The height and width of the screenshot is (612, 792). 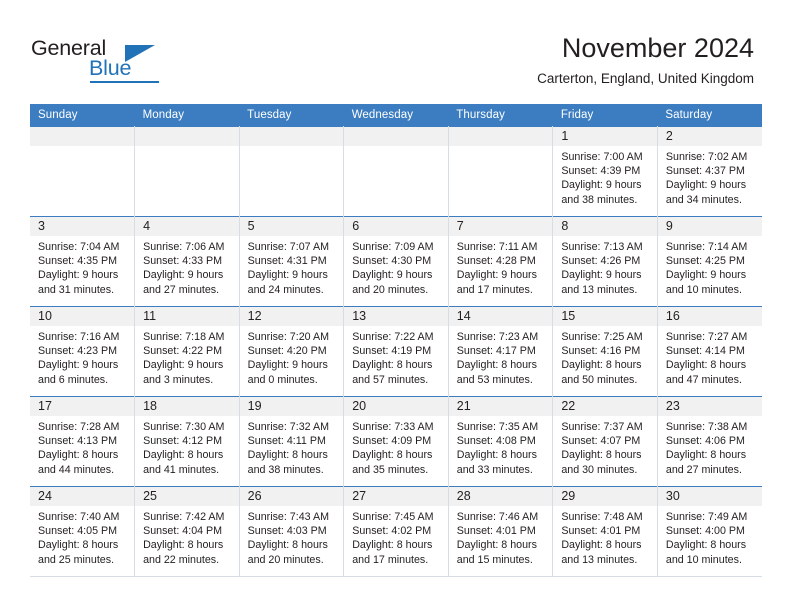 What do you see at coordinates (181, 469) in the screenshot?
I see `daylight-text-line2: and 41 minutes.` at bounding box center [181, 469].